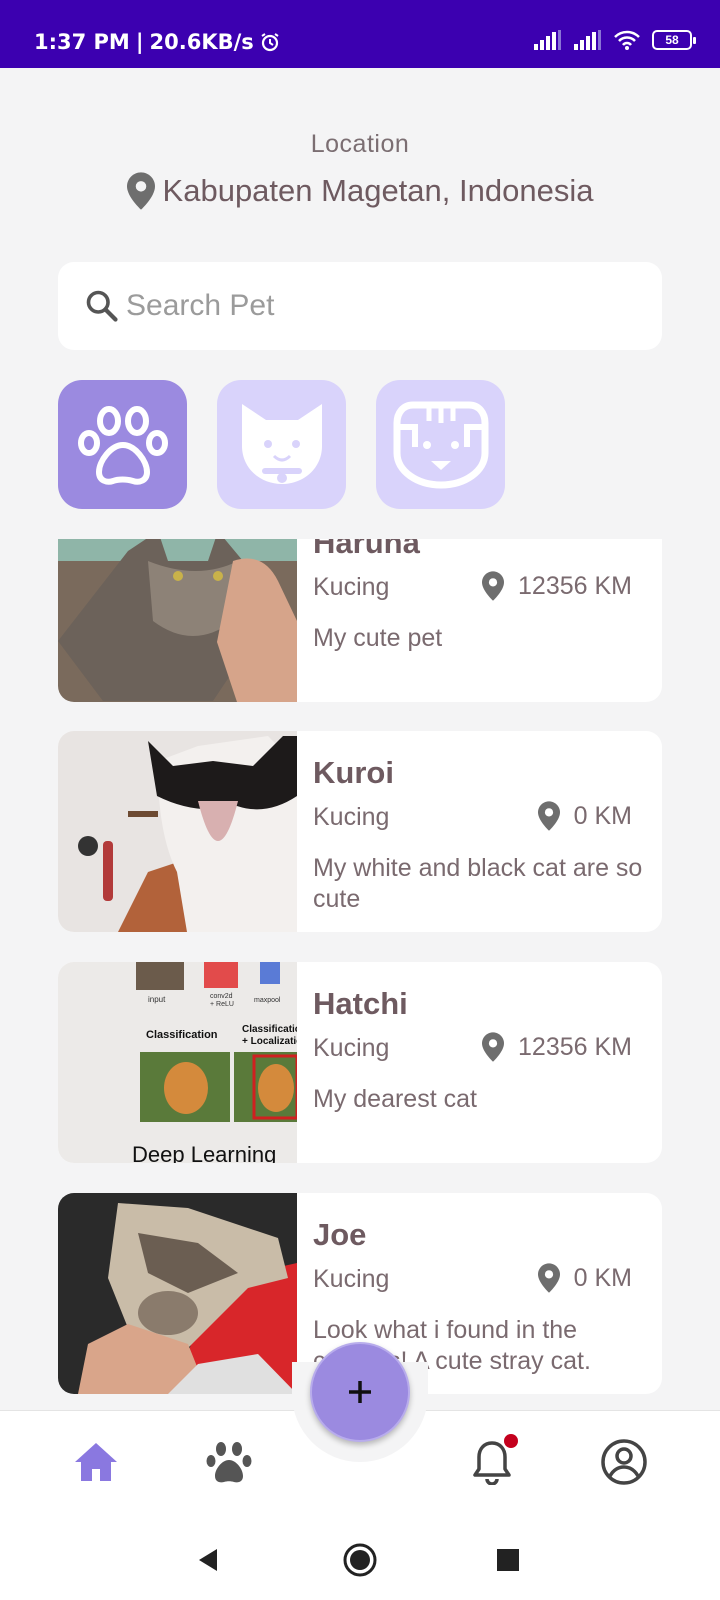  I want to click on search-bar, so click(360, 306).